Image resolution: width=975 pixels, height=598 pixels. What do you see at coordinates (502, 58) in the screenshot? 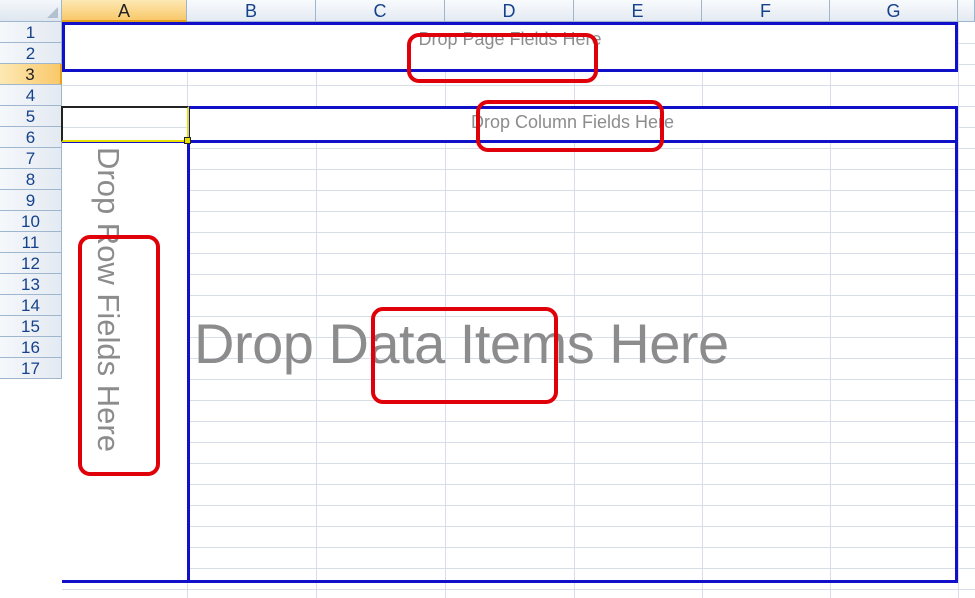
I see `callout-page-highlight` at bounding box center [502, 58].